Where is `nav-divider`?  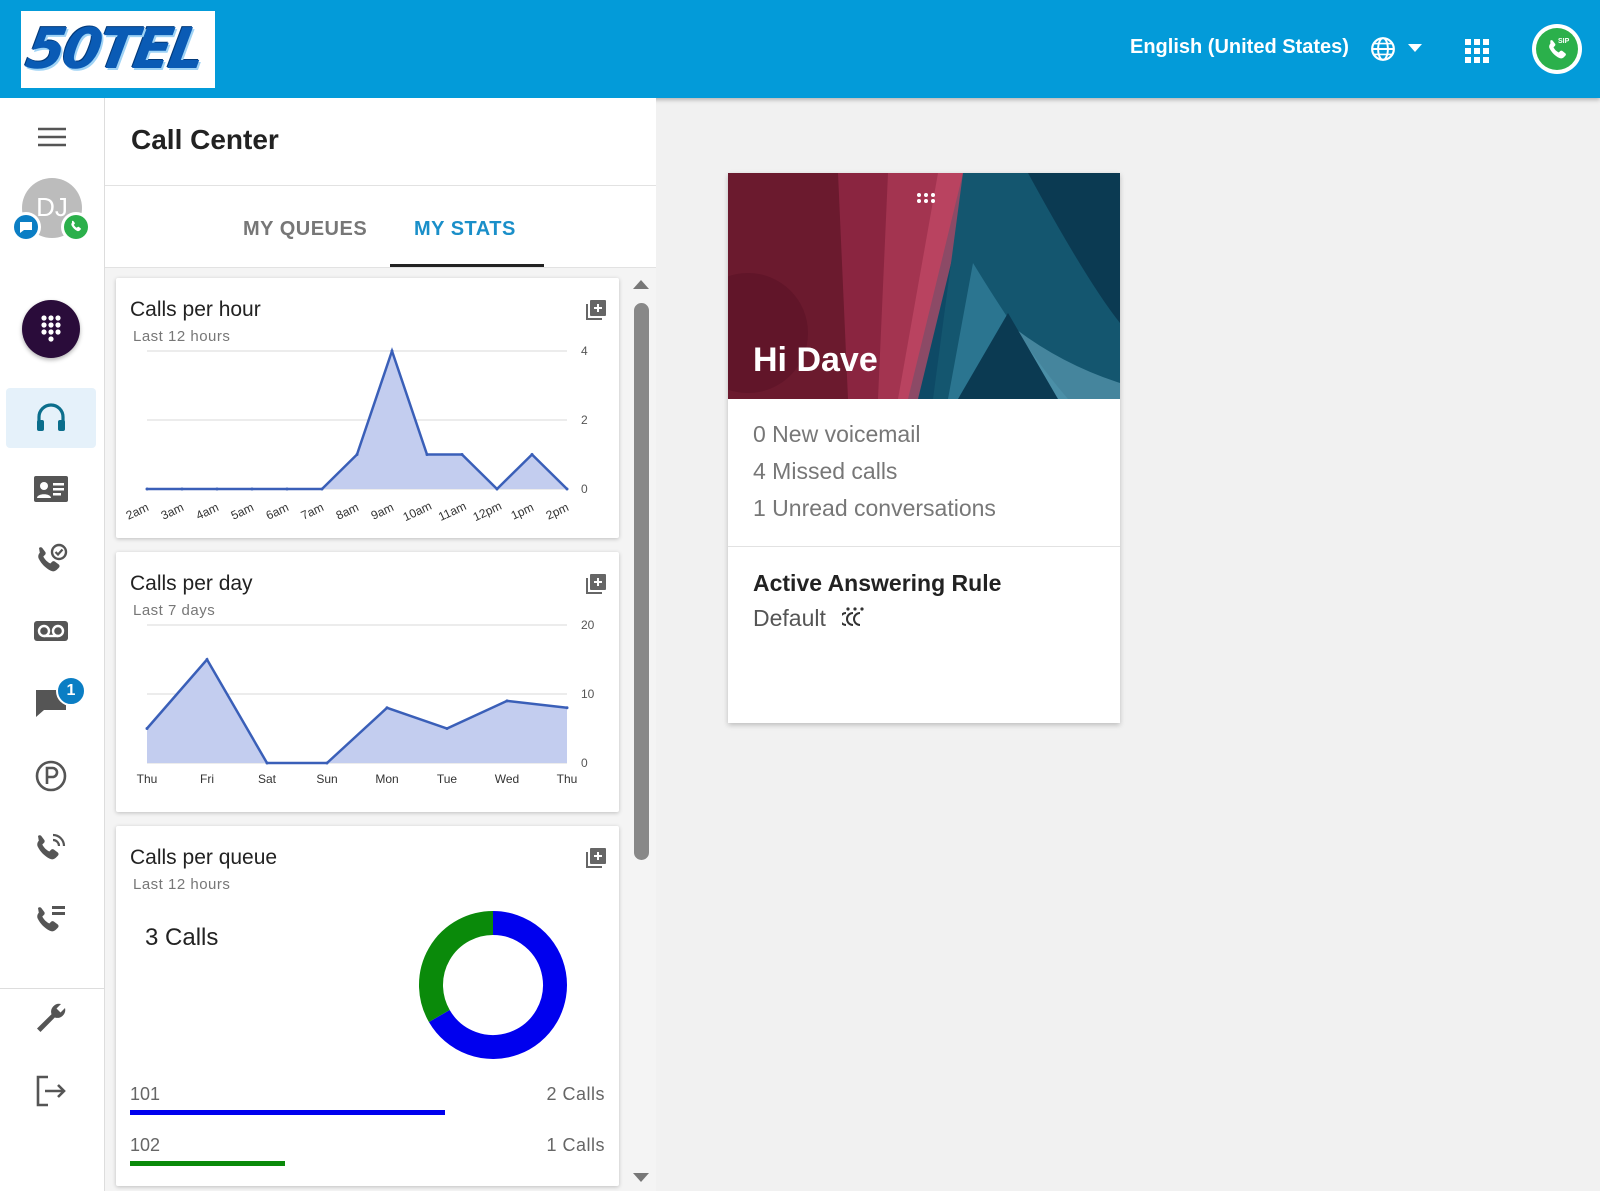 nav-divider is located at coordinates (52, 988).